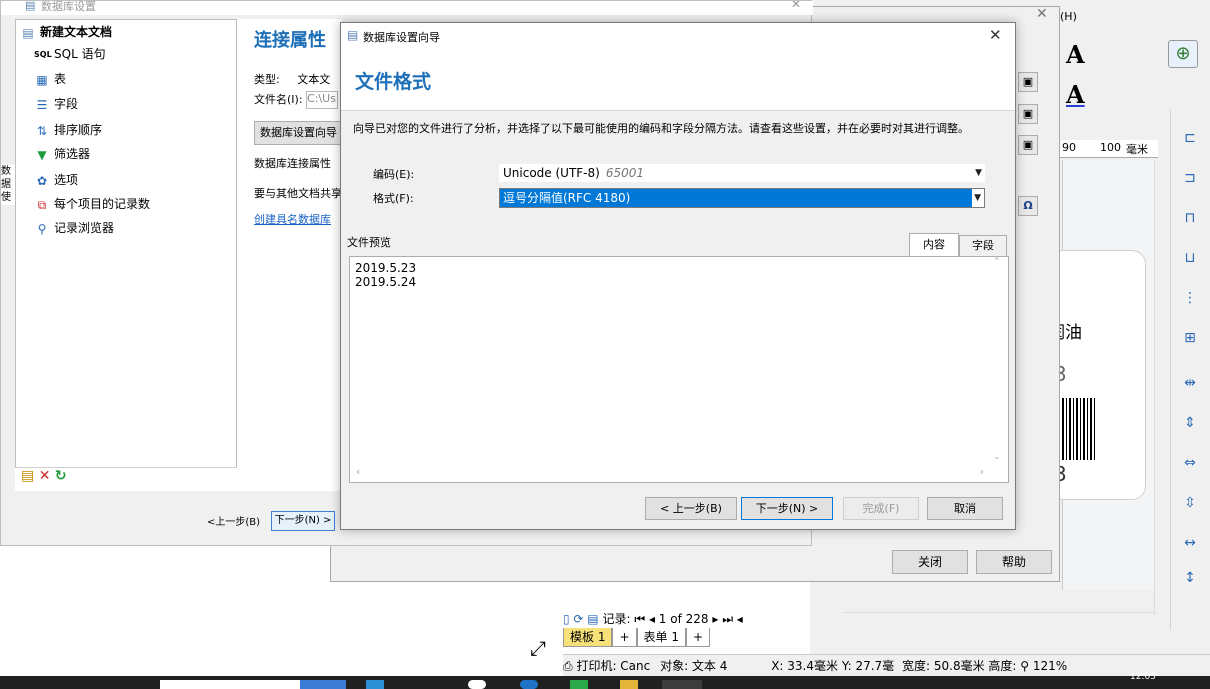  Describe the element at coordinates (1190, 261) in the screenshot. I see `align-bottom-icon: ⊔` at that location.